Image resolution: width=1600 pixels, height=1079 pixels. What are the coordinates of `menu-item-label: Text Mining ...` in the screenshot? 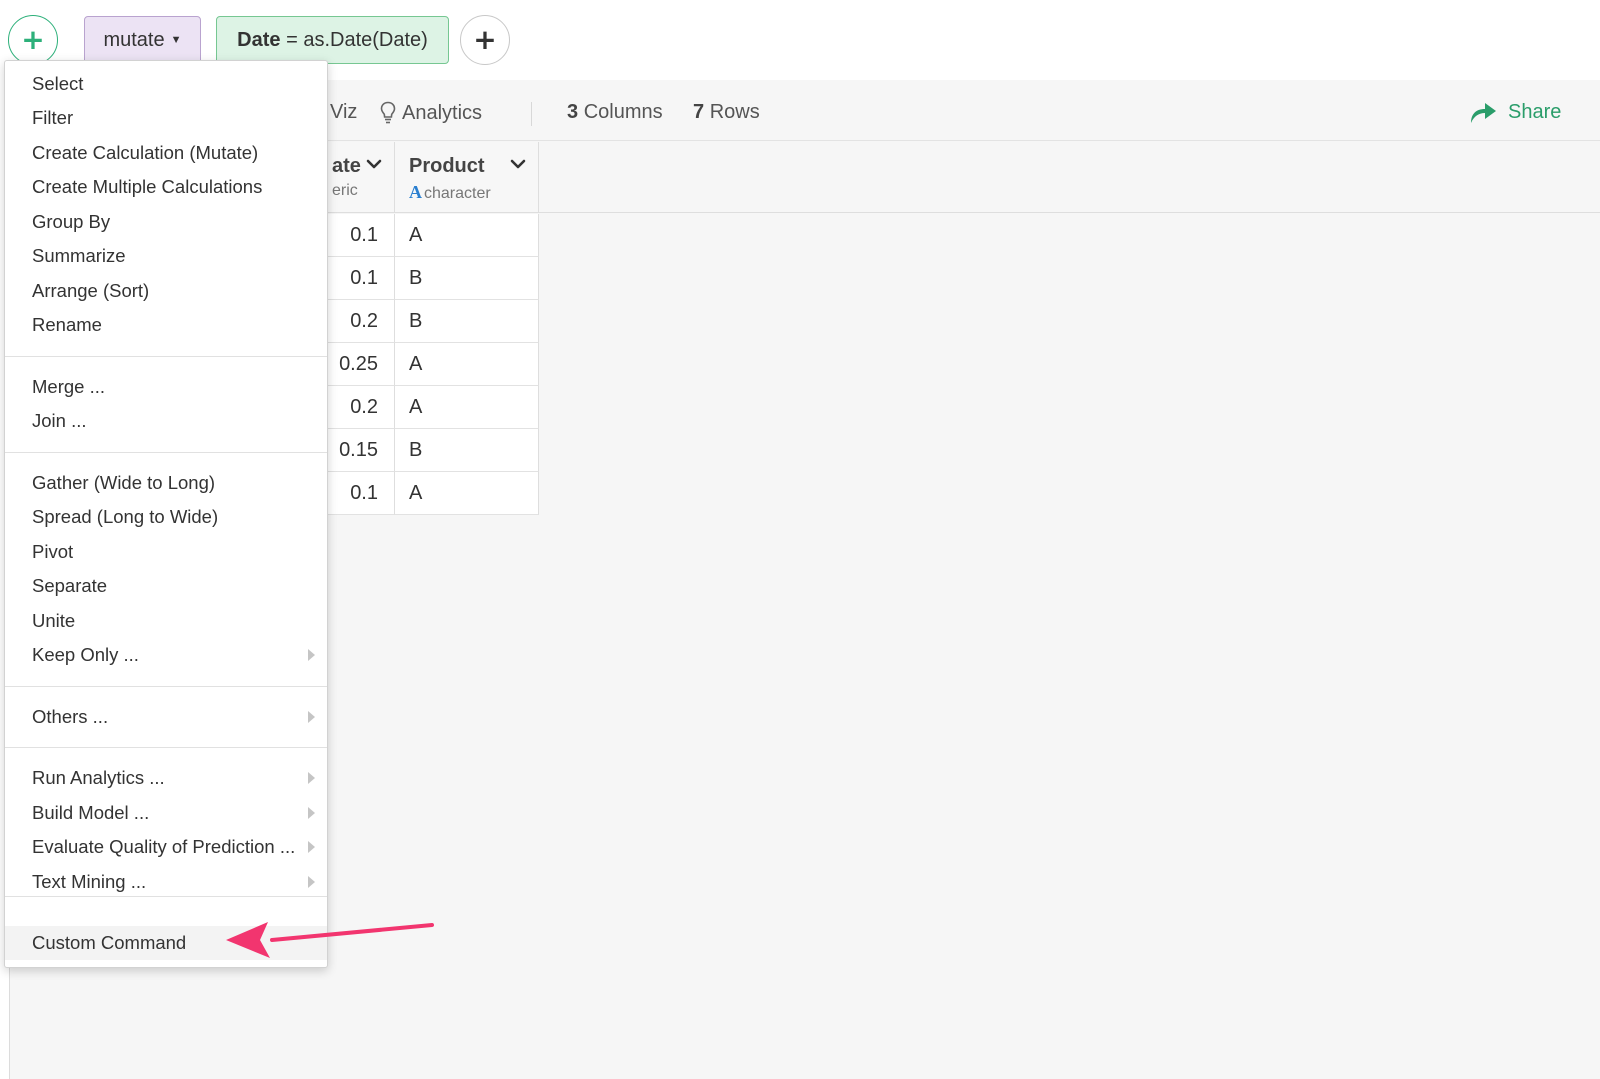 It's located at (89, 881).